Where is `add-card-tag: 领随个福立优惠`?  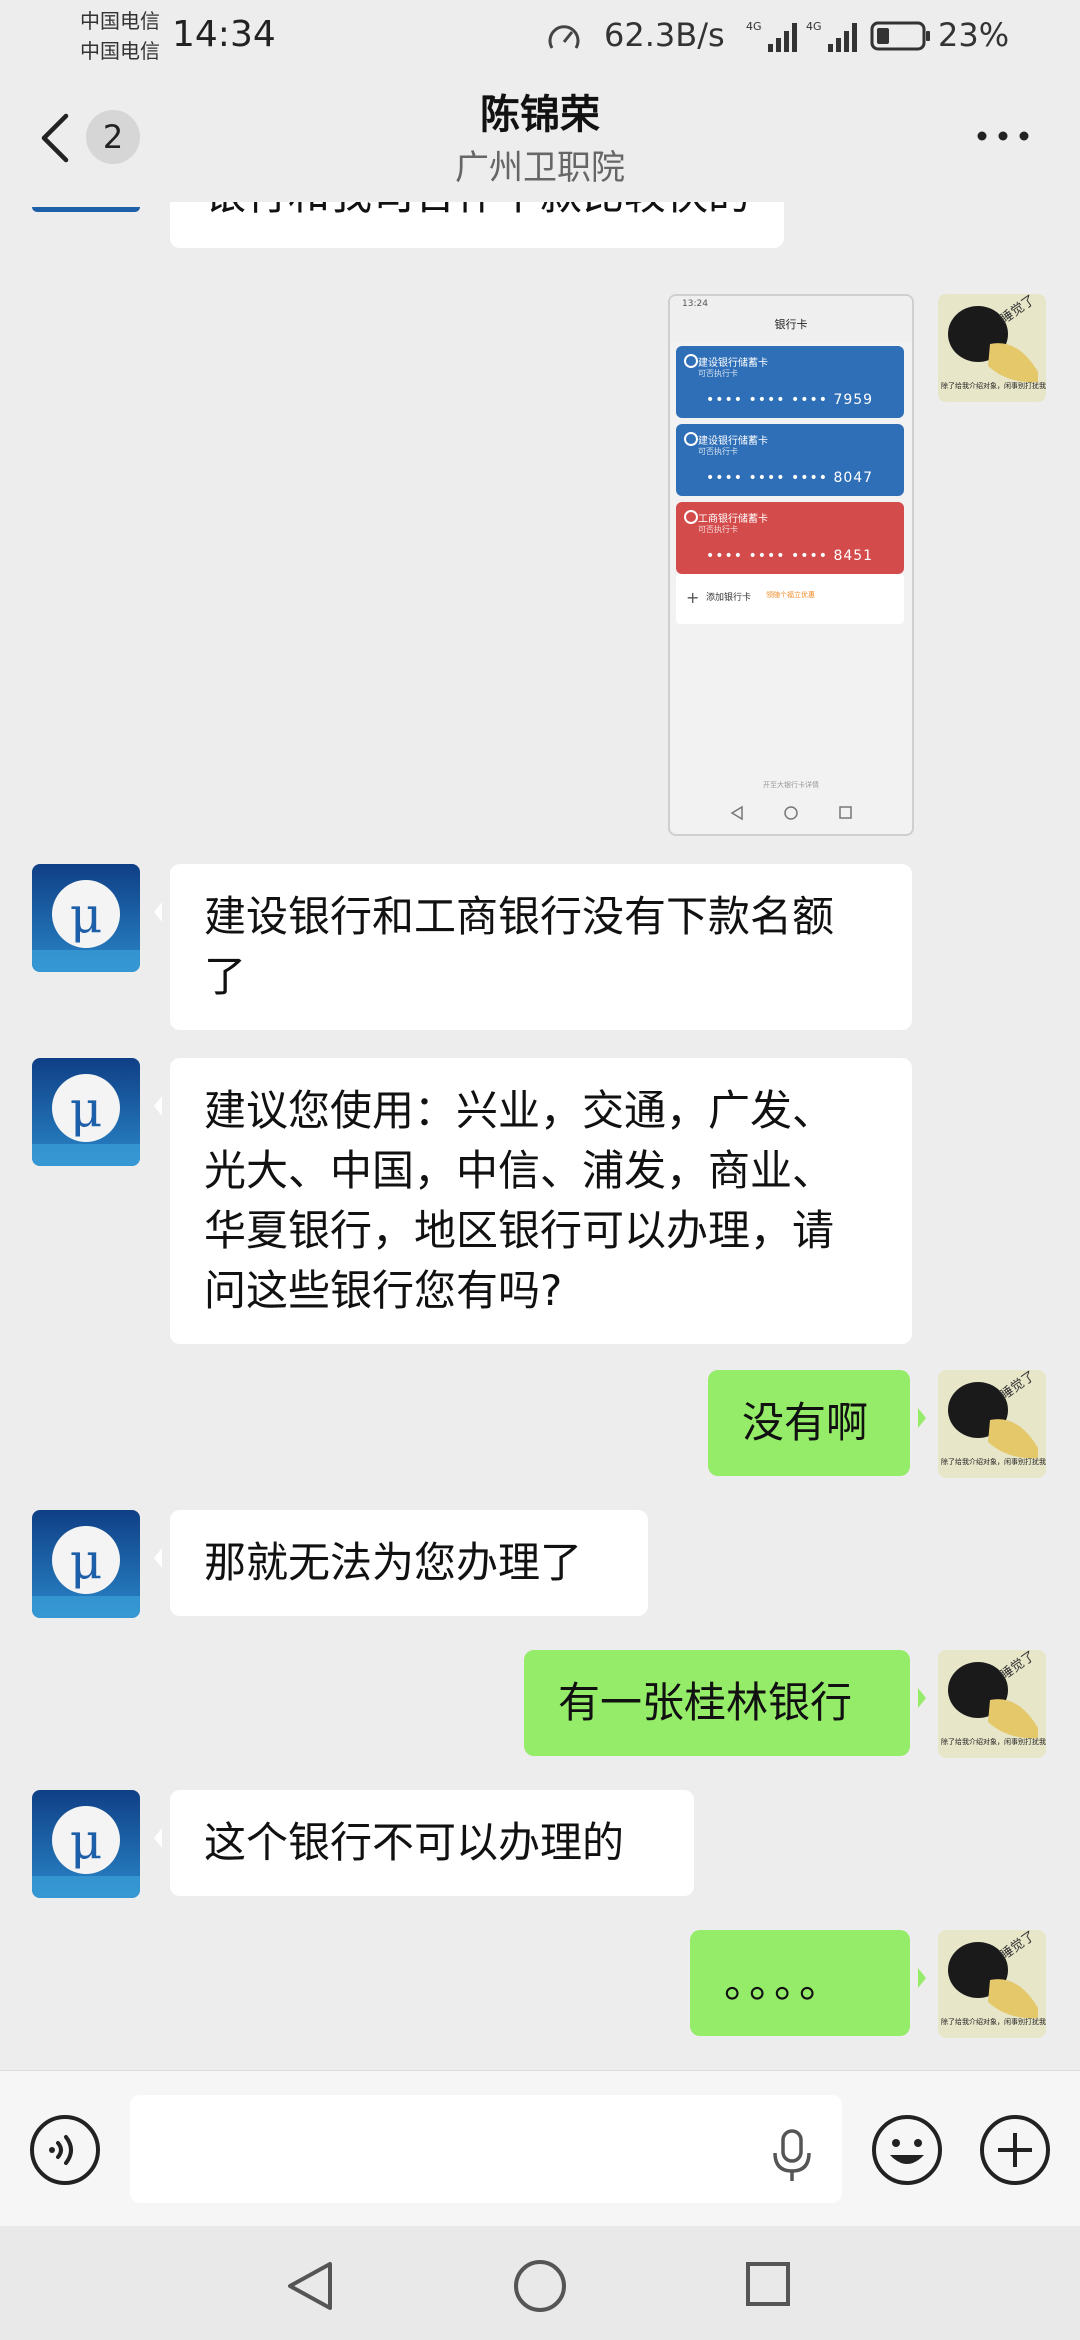 add-card-tag: 领随个福立优惠 is located at coordinates (790, 595).